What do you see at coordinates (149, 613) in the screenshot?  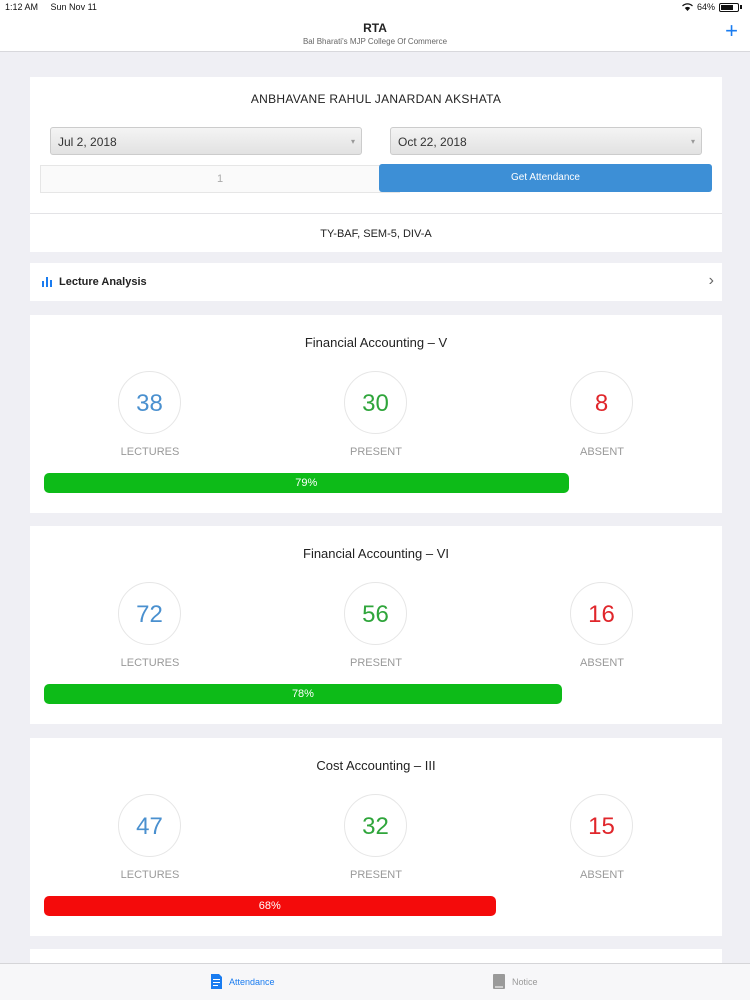 I see `lectures-count: 72` at bounding box center [149, 613].